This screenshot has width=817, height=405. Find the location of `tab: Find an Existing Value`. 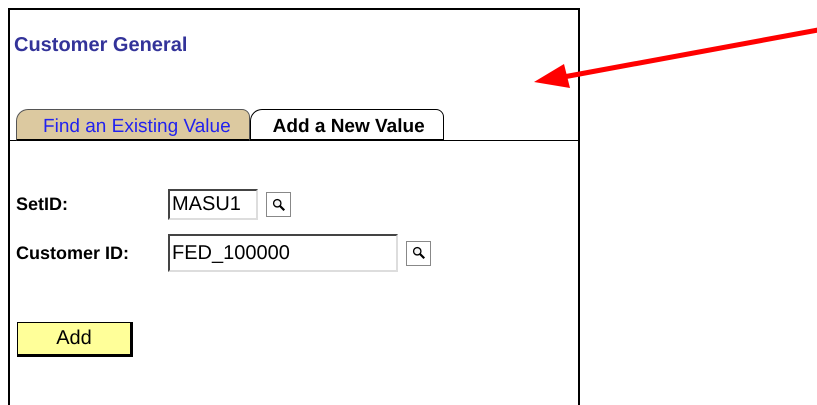

tab: Find an Existing Value is located at coordinates (133, 125).